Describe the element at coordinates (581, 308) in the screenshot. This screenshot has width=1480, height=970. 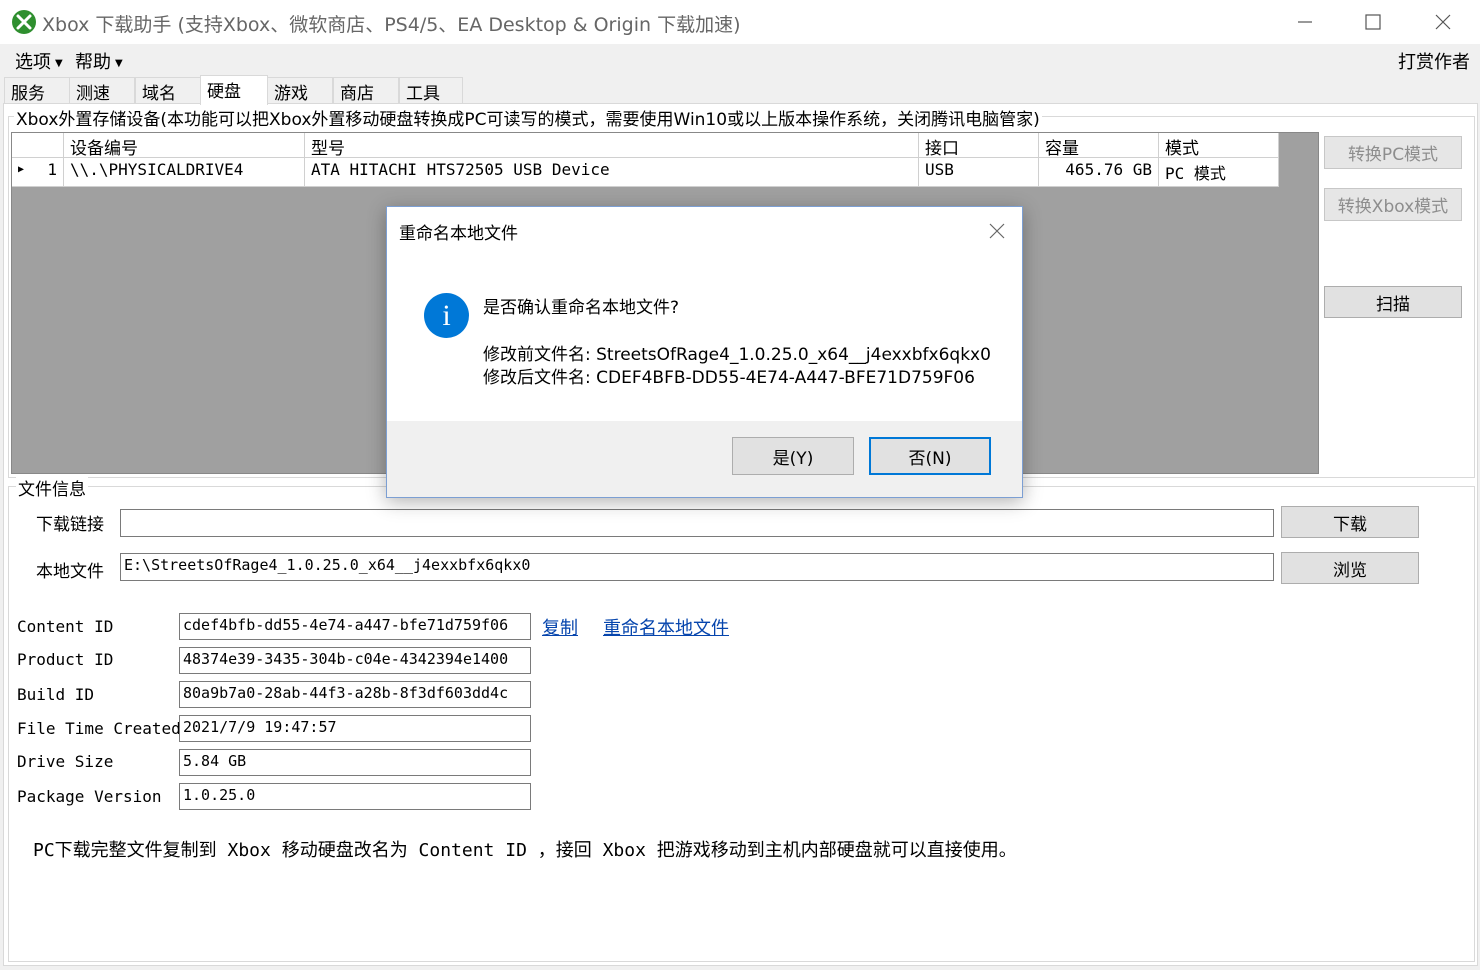
I see `dialog-question: 是否确认重命名本地文件?` at that location.